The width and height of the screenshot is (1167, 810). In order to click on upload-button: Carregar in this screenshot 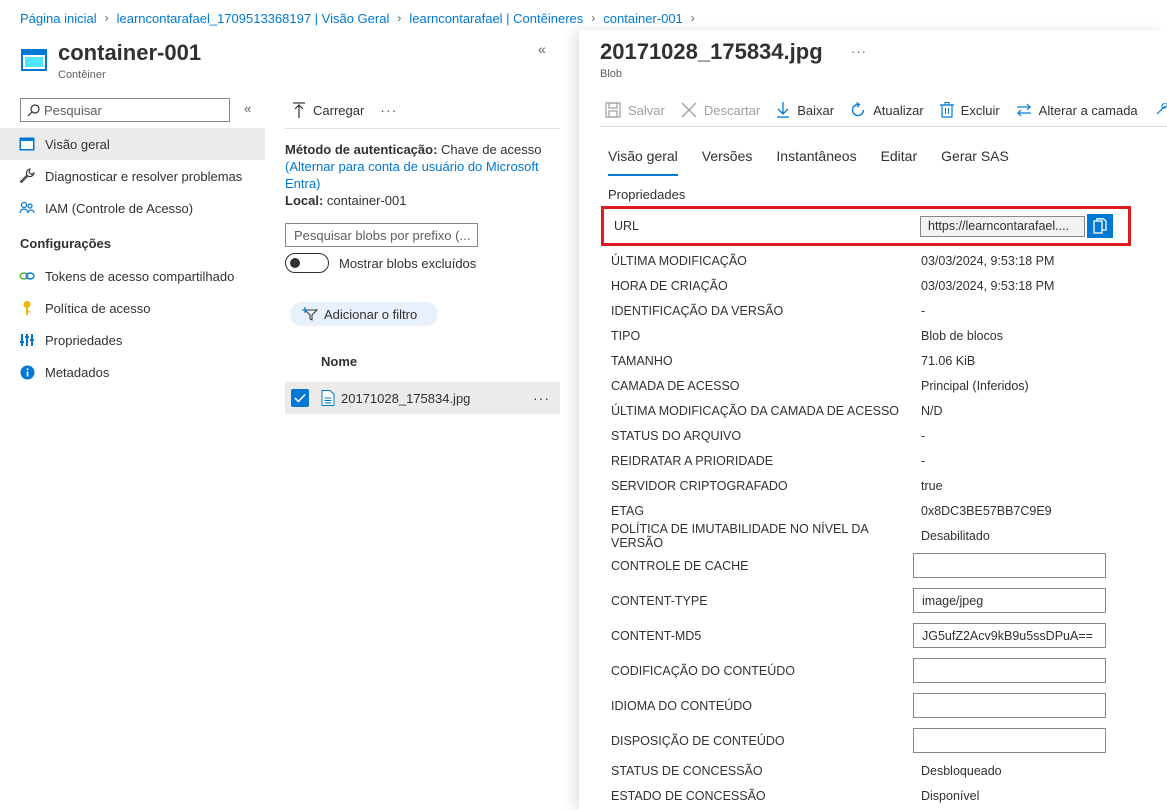, I will do `click(328, 110)`.